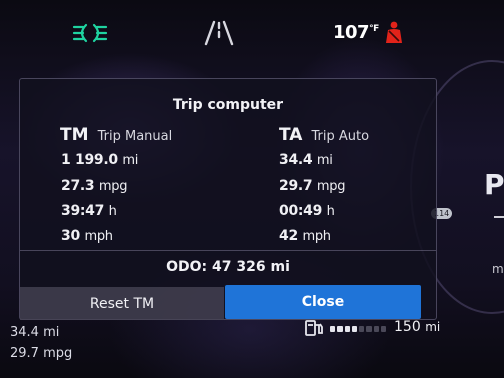 The image size is (504, 378). What do you see at coordinates (499, 217) in the screenshot?
I see `gauge-divider` at bounding box center [499, 217].